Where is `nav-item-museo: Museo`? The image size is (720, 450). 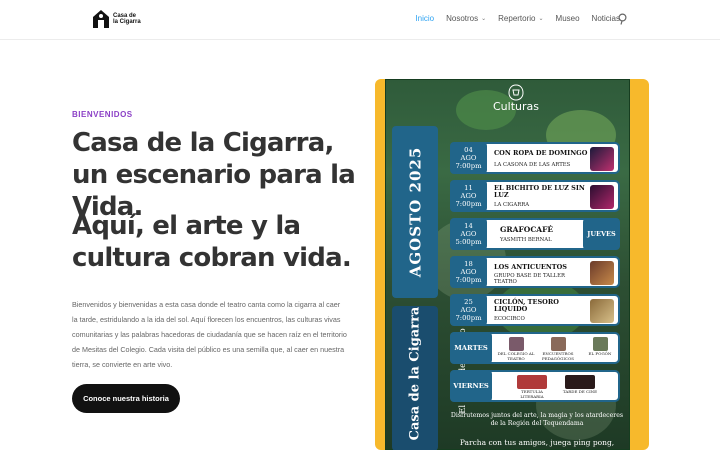 nav-item-museo: Museo is located at coordinates (568, 18).